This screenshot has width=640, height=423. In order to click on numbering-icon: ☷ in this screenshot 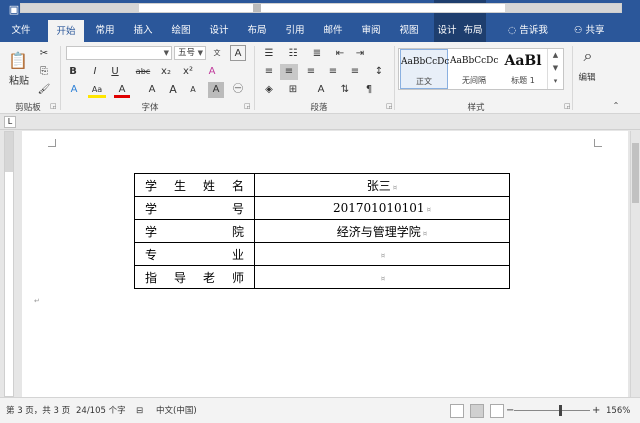, I will do `click(293, 54)`.